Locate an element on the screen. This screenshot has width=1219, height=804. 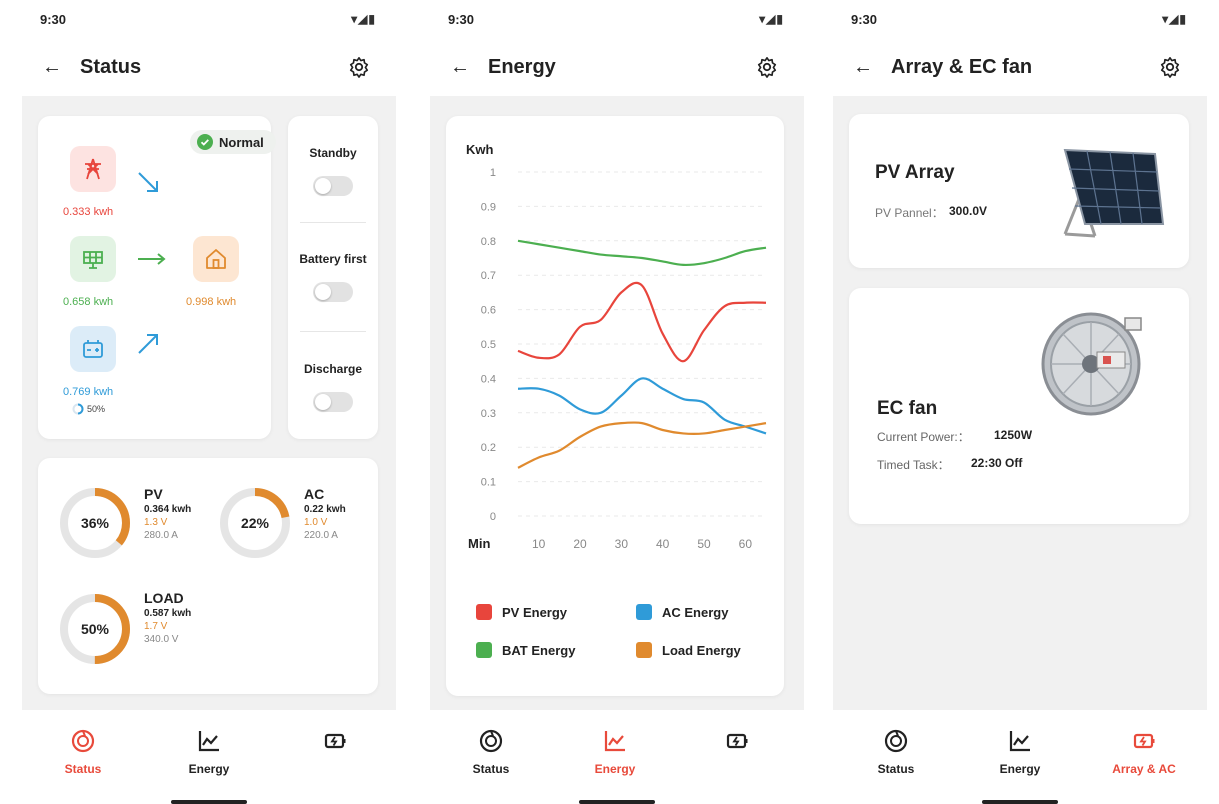
ac-metric-extra: 220.0 A is located at coordinates (321, 535).